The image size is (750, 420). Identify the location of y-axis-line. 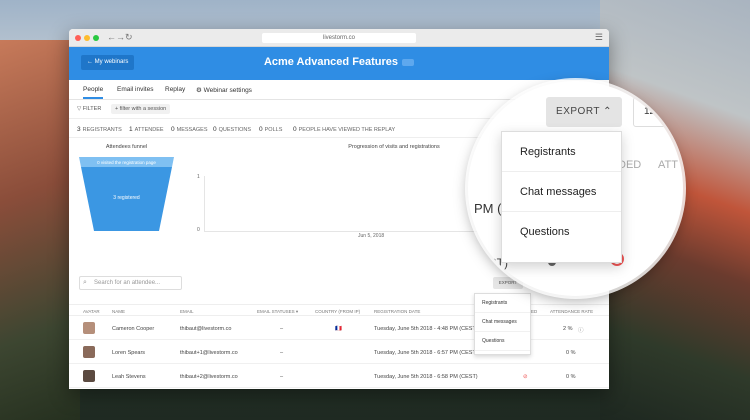
(204, 203).